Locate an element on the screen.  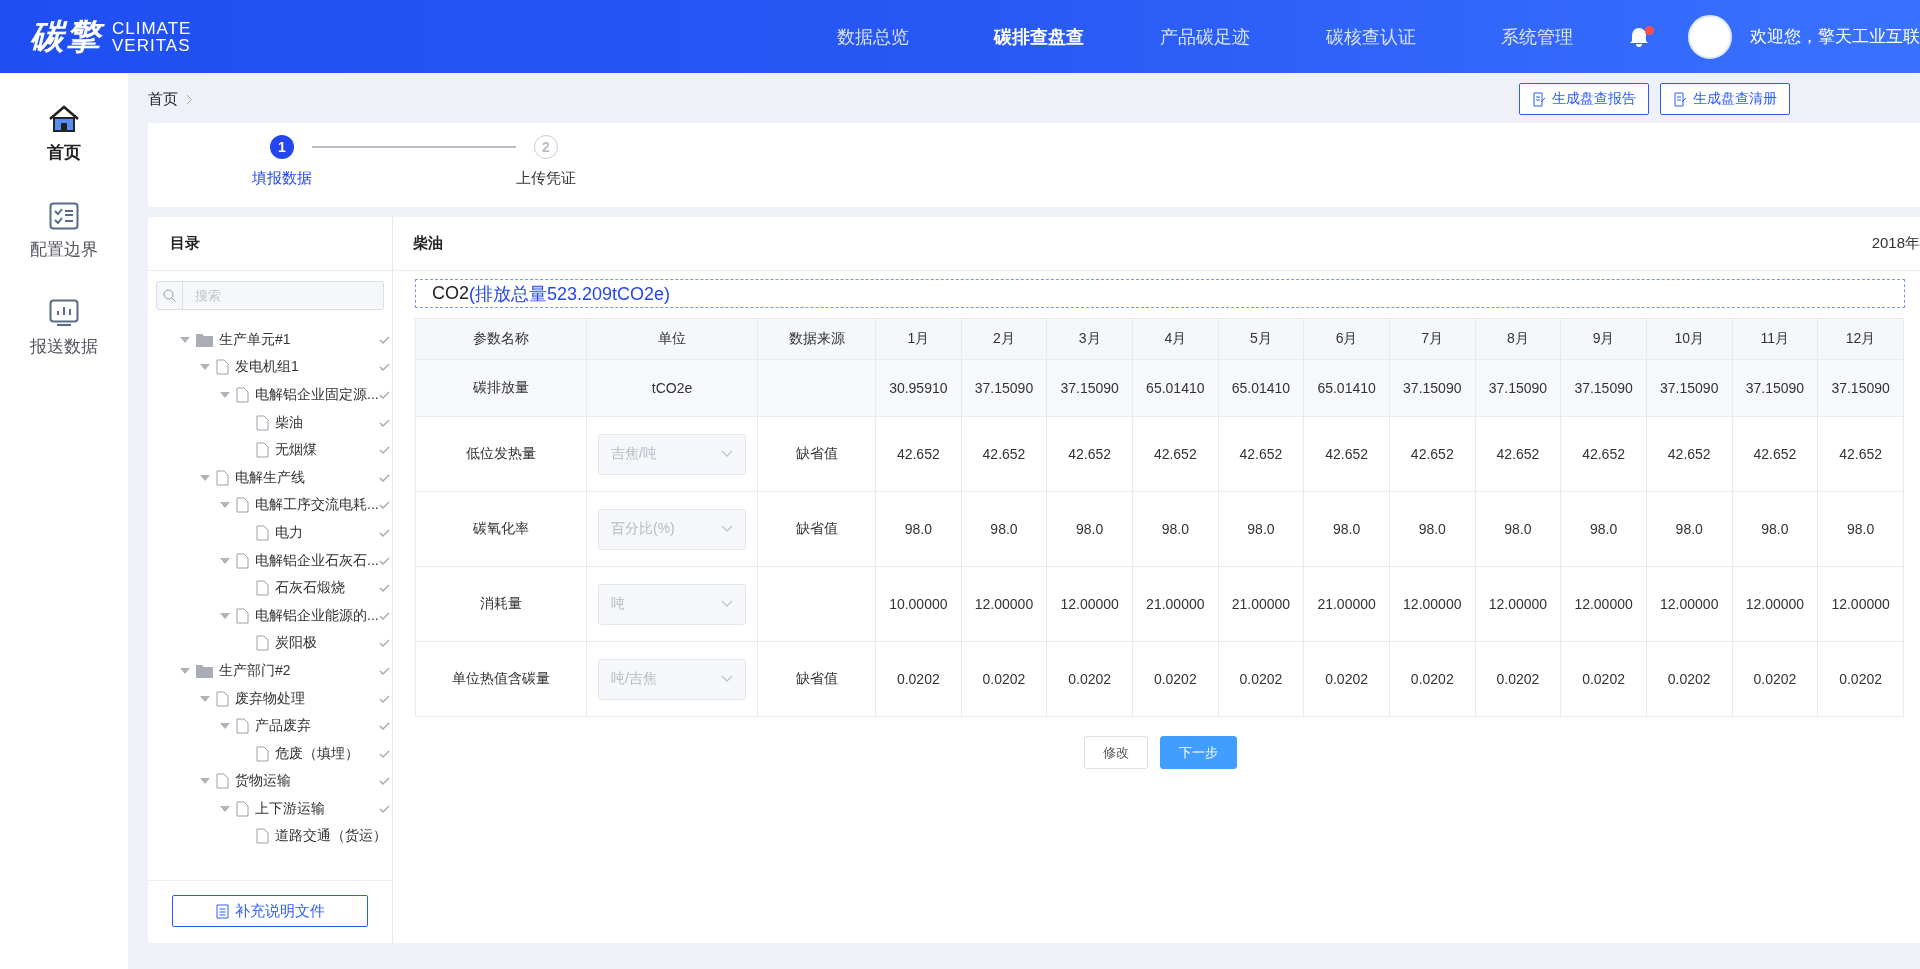
tree-item: 生产部门#2 is located at coordinates (255, 670).